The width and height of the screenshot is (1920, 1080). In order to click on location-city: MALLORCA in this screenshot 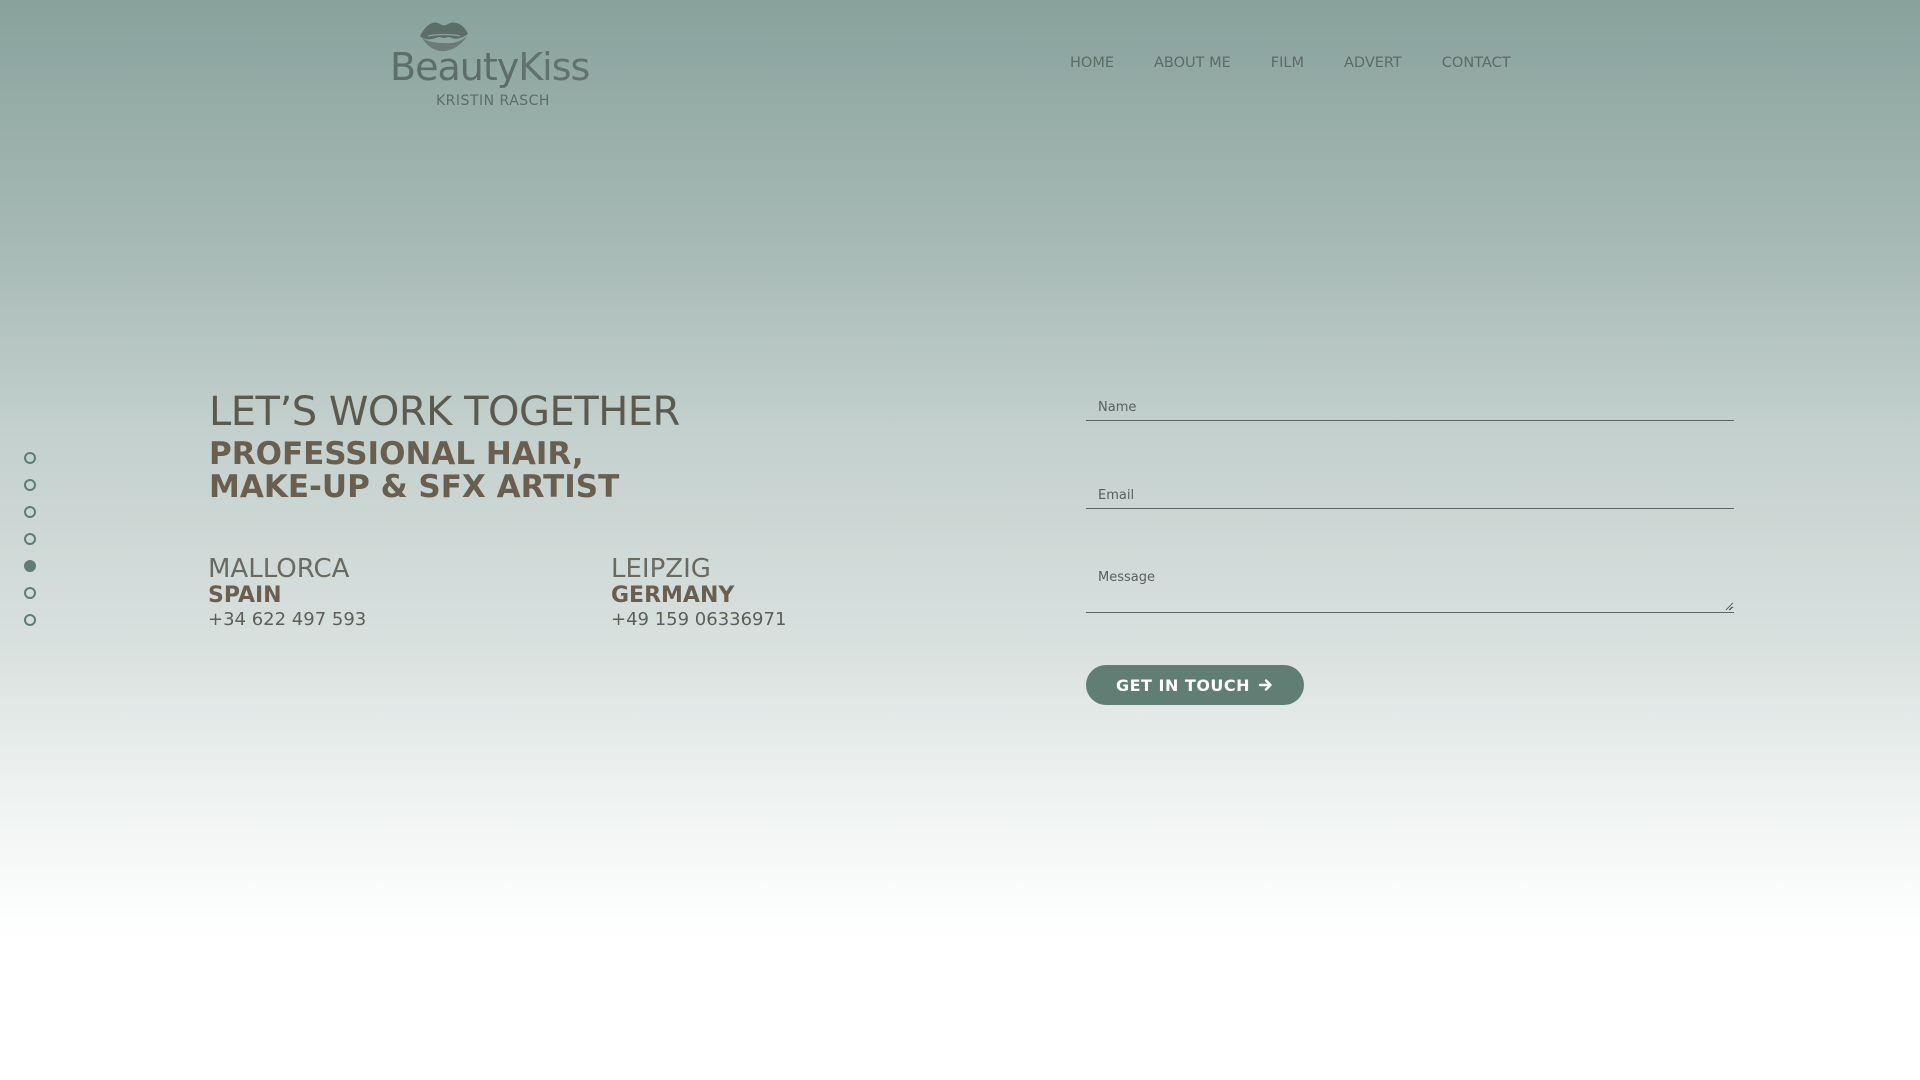, I will do `click(279, 569)`.